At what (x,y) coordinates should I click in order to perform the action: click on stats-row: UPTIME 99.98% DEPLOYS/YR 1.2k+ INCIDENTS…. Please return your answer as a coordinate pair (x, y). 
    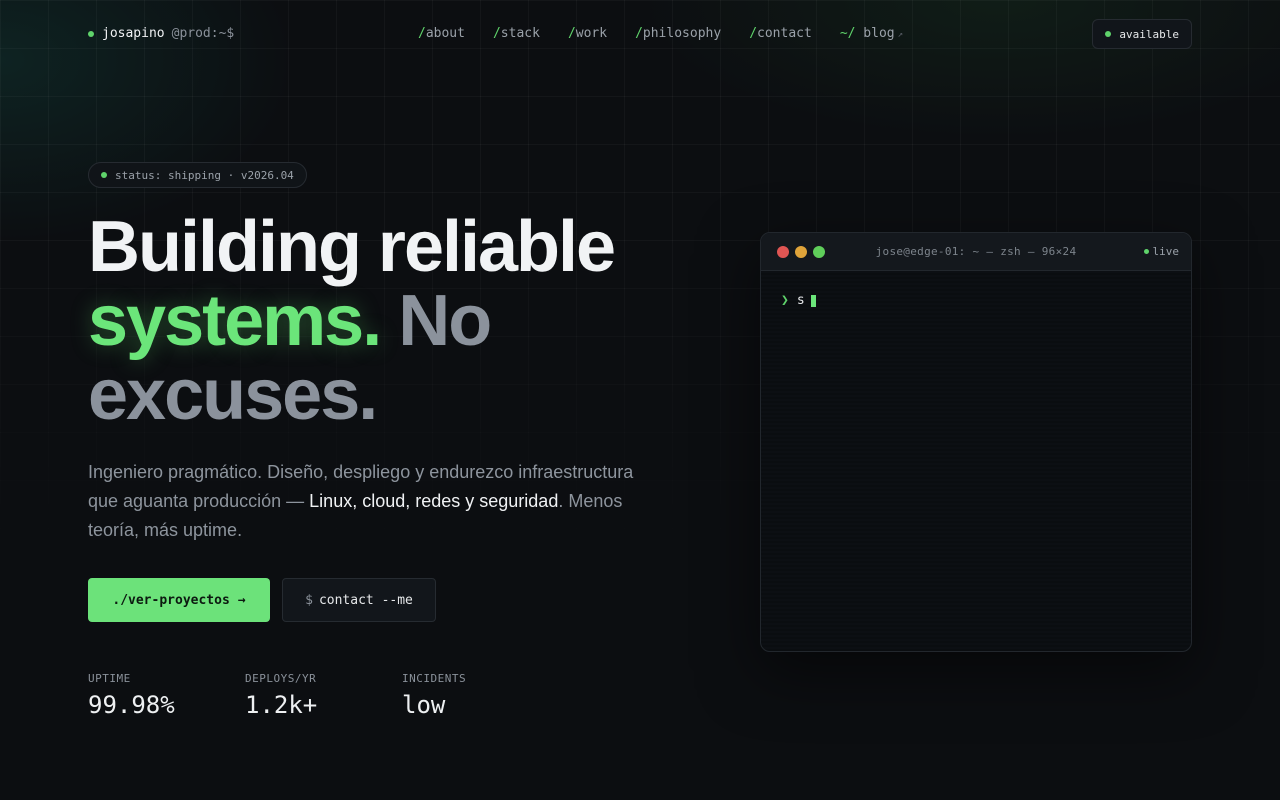
    Looking at the image, I should click on (323, 695).